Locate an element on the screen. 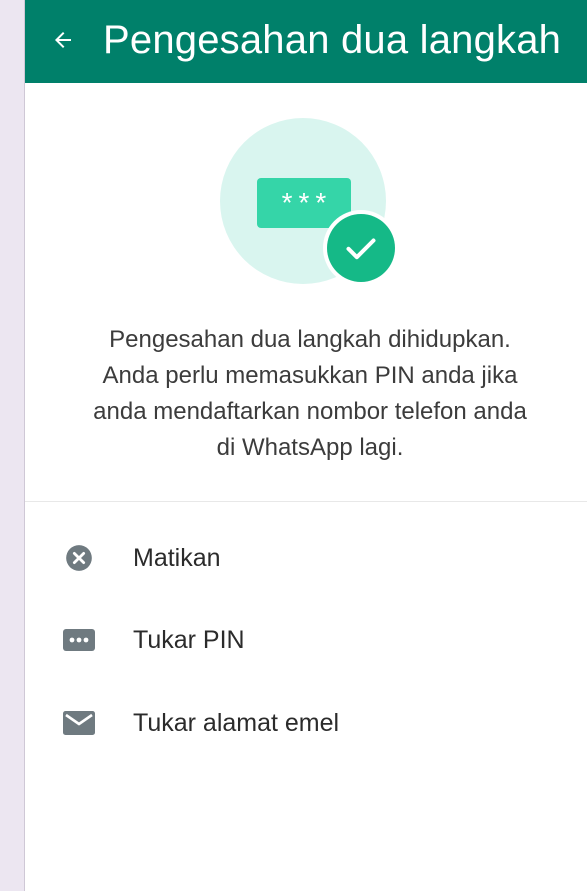  option-turn-off: Matikan is located at coordinates (306, 558).